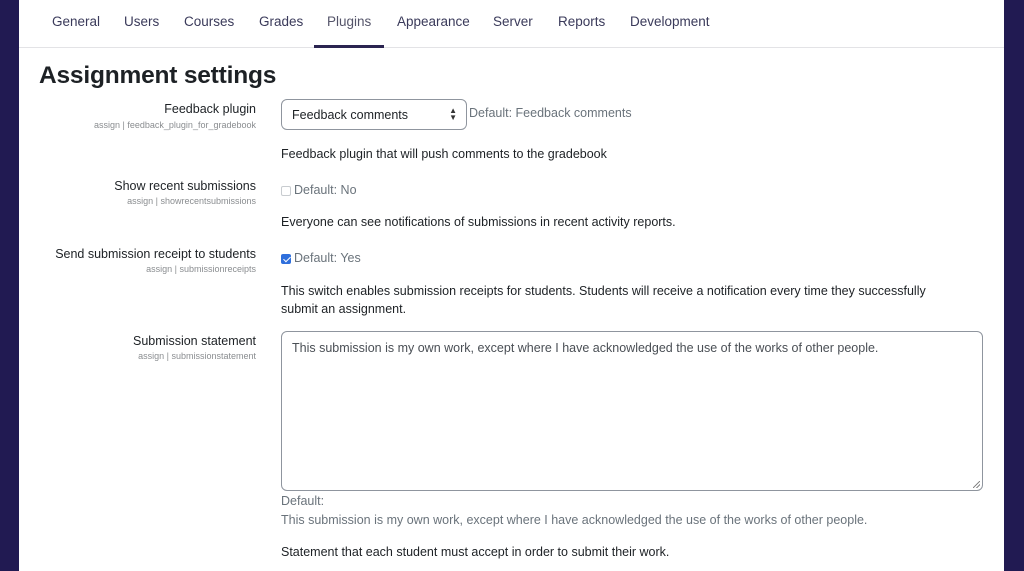 Image resolution: width=1024 pixels, height=571 pixels. What do you see at coordinates (76, 21) in the screenshot?
I see `tab-general: General` at bounding box center [76, 21].